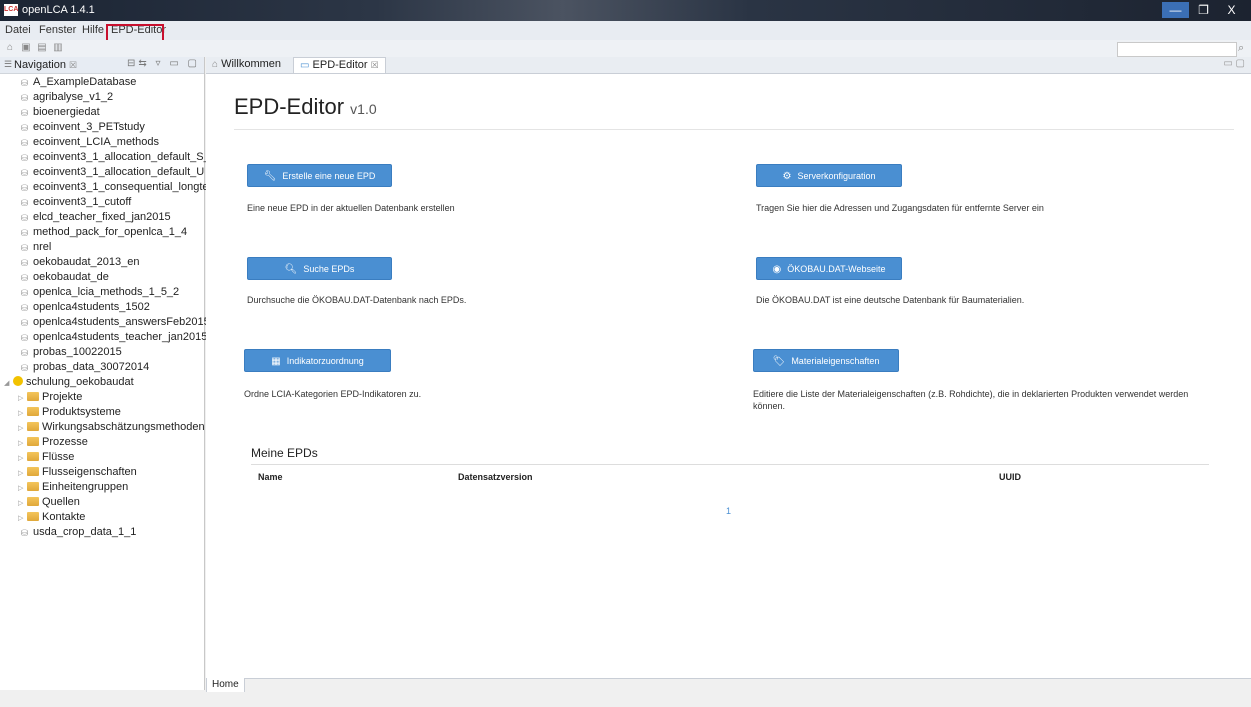  Describe the element at coordinates (57, 30) in the screenshot. I see `menu-fenster: Fenster` at that location.